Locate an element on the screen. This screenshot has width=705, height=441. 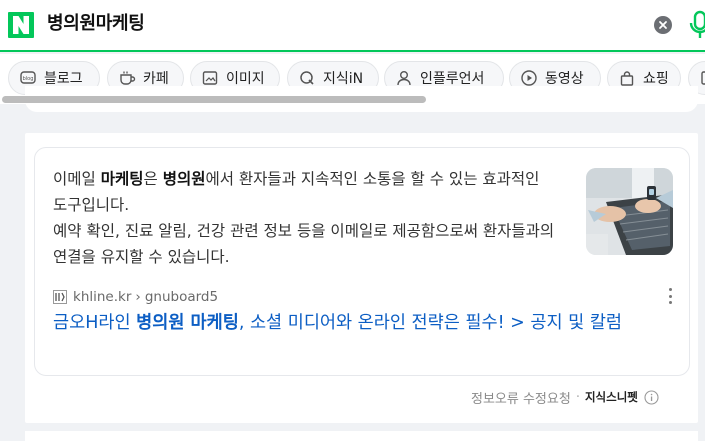
shopping-icon is located at coordinates (627, 78).